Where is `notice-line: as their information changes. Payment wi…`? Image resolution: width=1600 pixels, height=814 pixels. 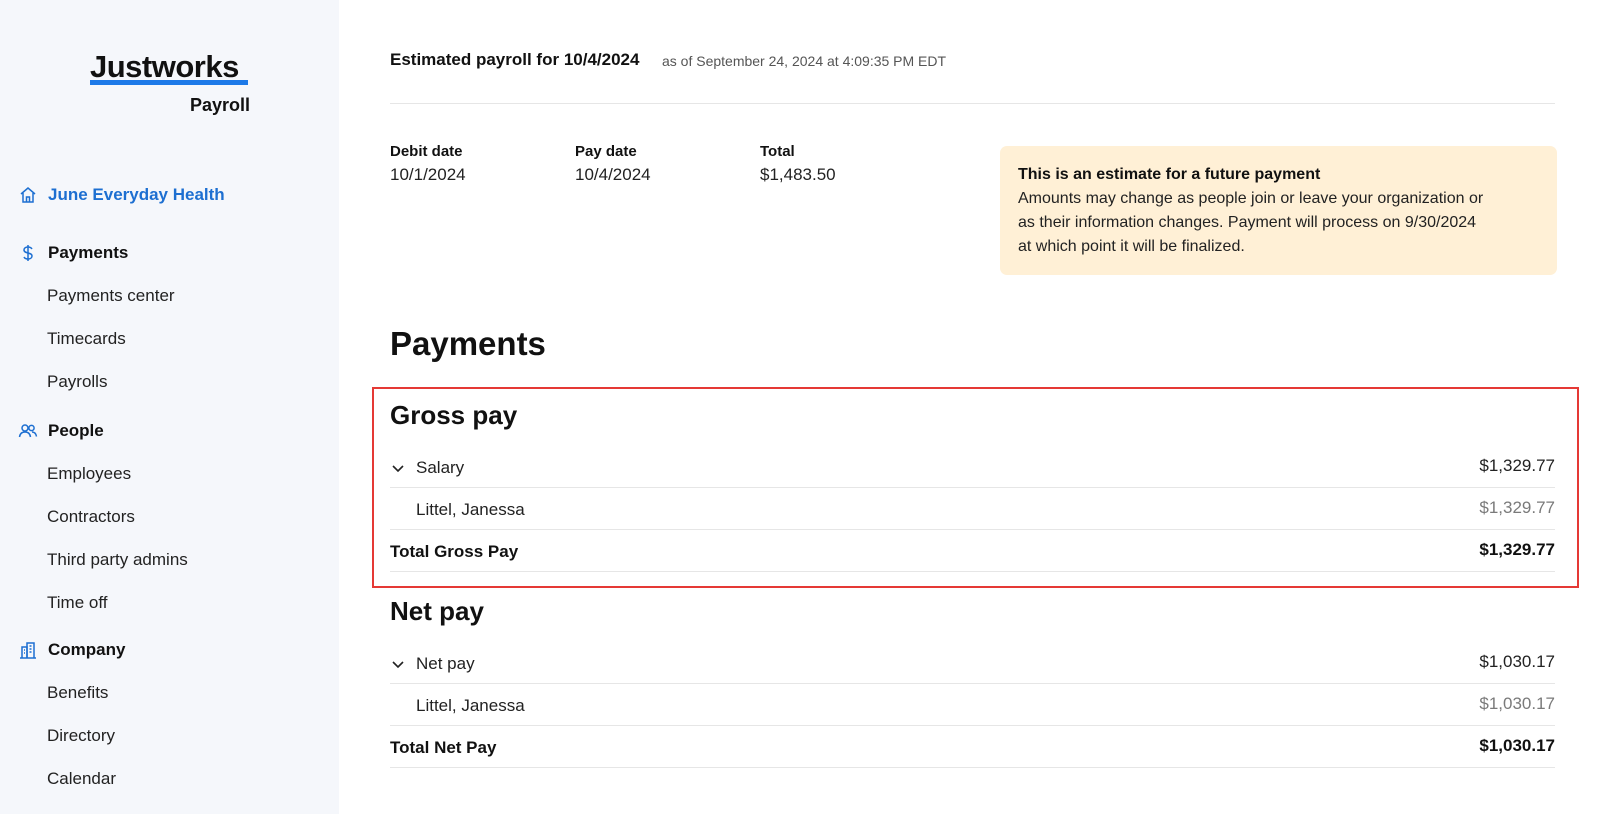
notice-line: as their information changes. Payment wi… is located at coordinates (1247, 222).